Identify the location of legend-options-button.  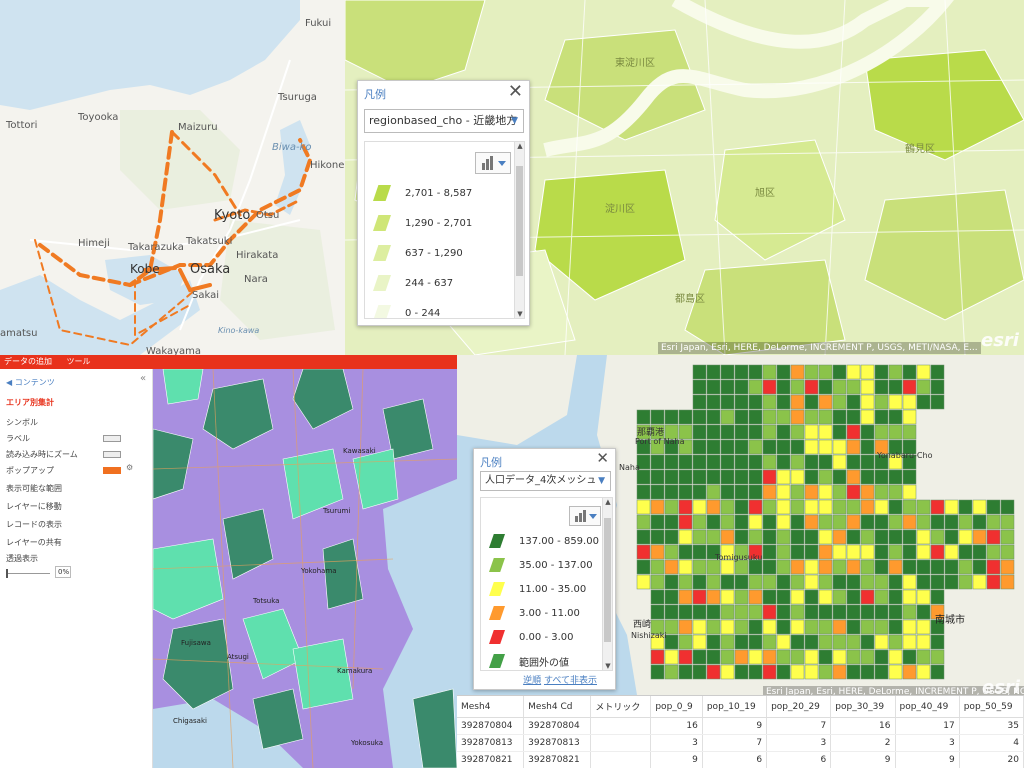
(493, 163).